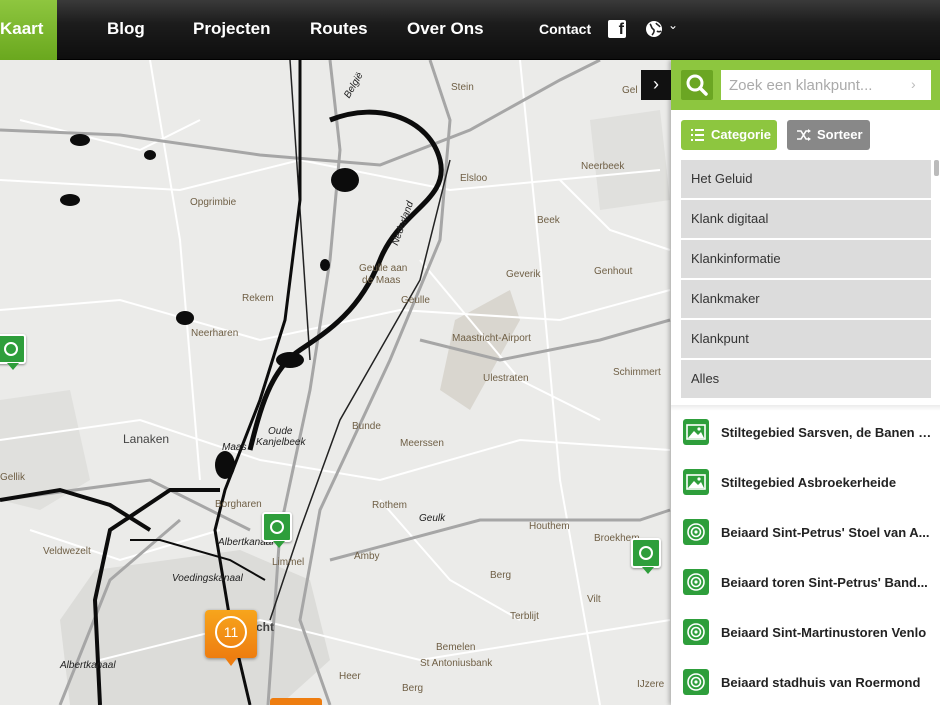  What do you see at coordinates (234, 447) in the screenshot?
I see `place-label: Maas` at bounding box center [234, 447].